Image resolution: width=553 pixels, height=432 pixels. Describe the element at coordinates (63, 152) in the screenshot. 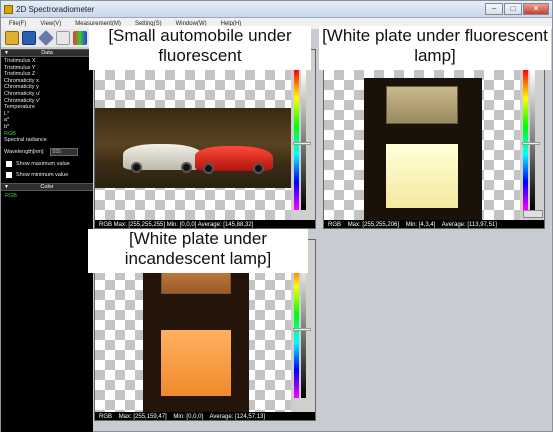

I see `wavelength-input: 555` at that location.